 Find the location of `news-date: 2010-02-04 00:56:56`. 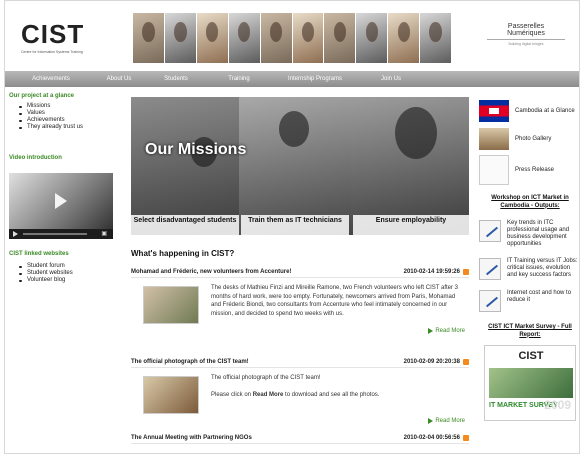

news-date: 2010-02-04 00:56:56 is located at coordinates (436, 438).